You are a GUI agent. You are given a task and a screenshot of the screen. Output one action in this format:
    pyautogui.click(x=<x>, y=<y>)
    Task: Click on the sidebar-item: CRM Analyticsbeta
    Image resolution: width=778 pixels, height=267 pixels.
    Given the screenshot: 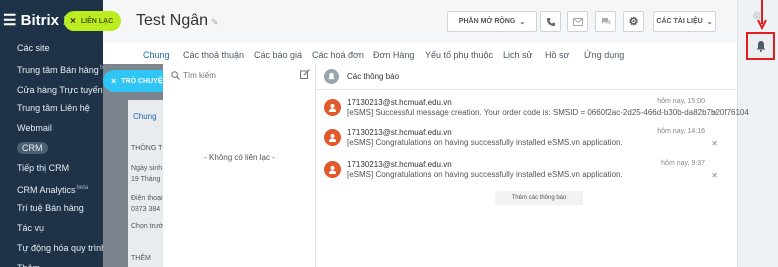 What is the action you would take?
    pyautogui.click(x=51, y=188)
    